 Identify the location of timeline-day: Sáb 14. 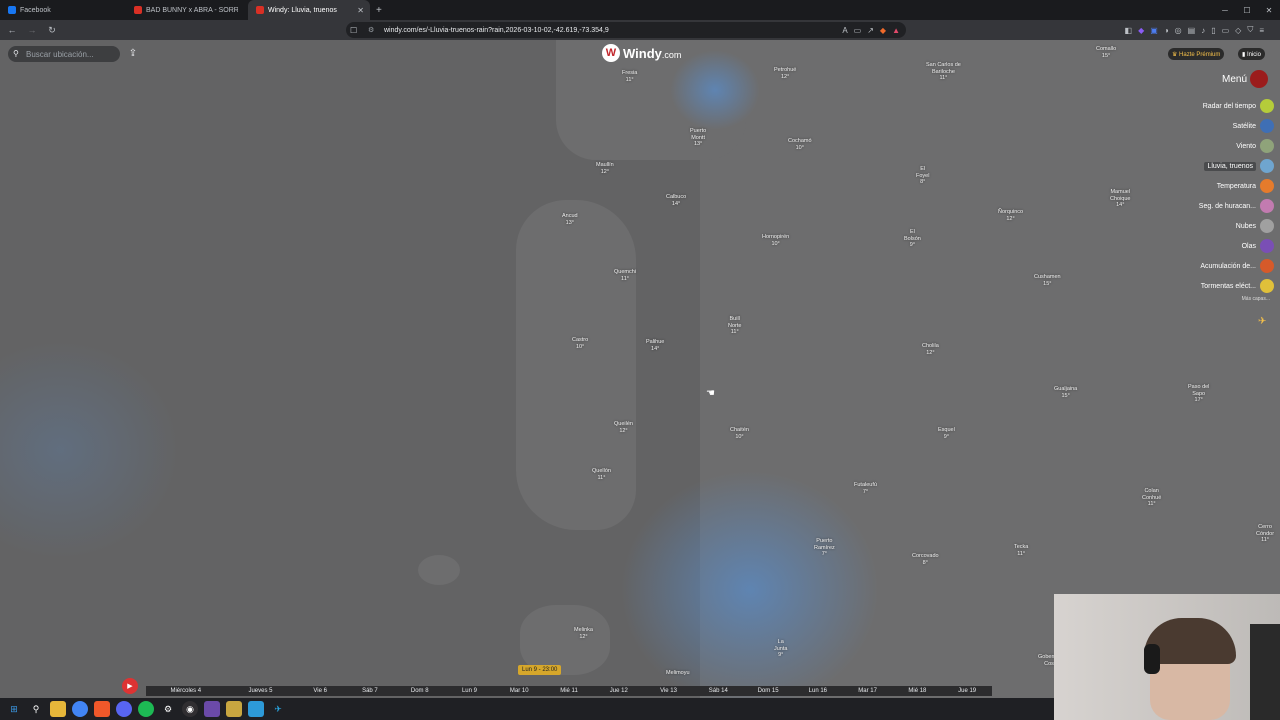
(718, 691).